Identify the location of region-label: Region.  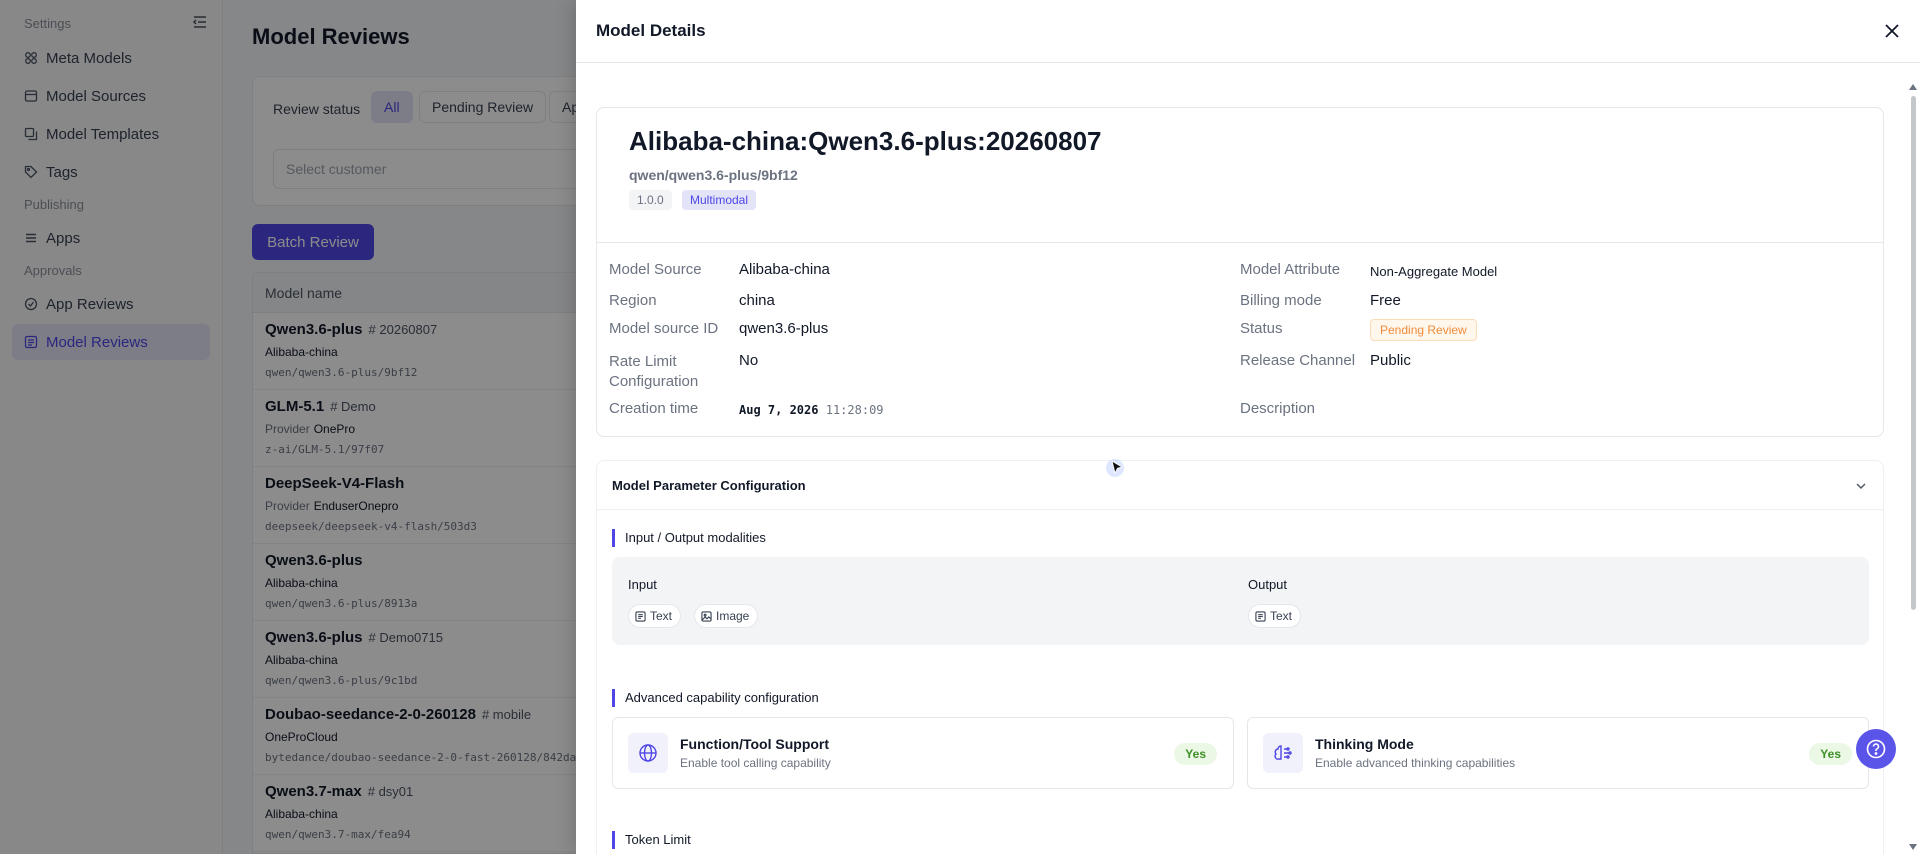
(633, 300).